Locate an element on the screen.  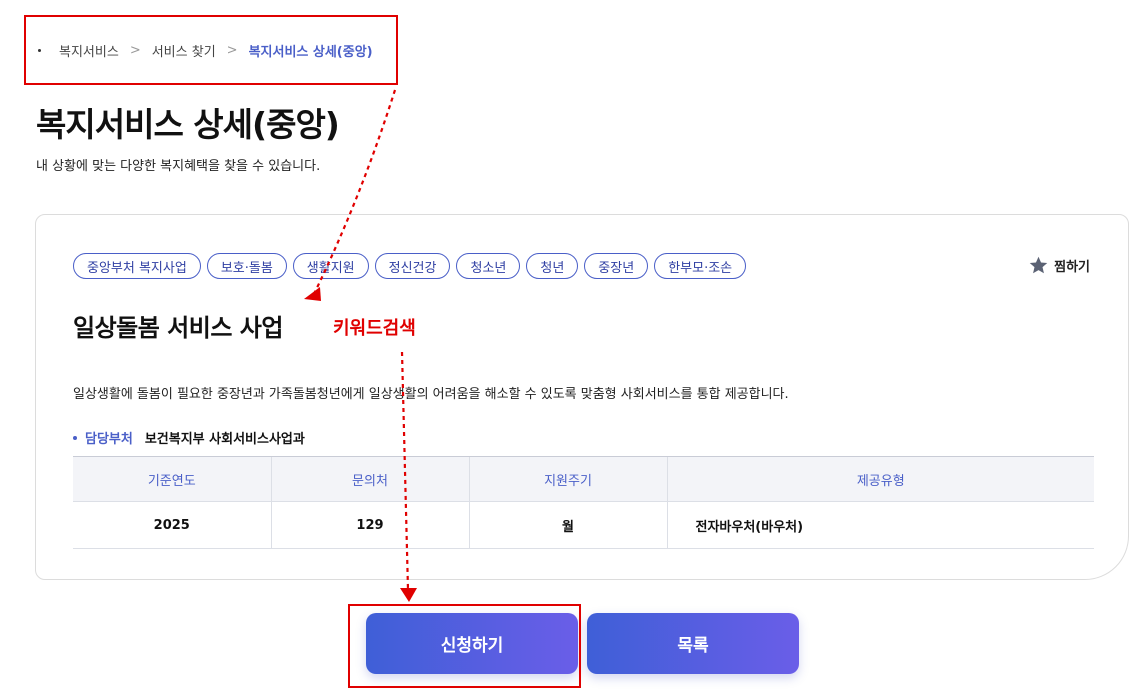
breadcrumb-item-service-search: 서비스 찾기 is located at coordinates (184, 50).